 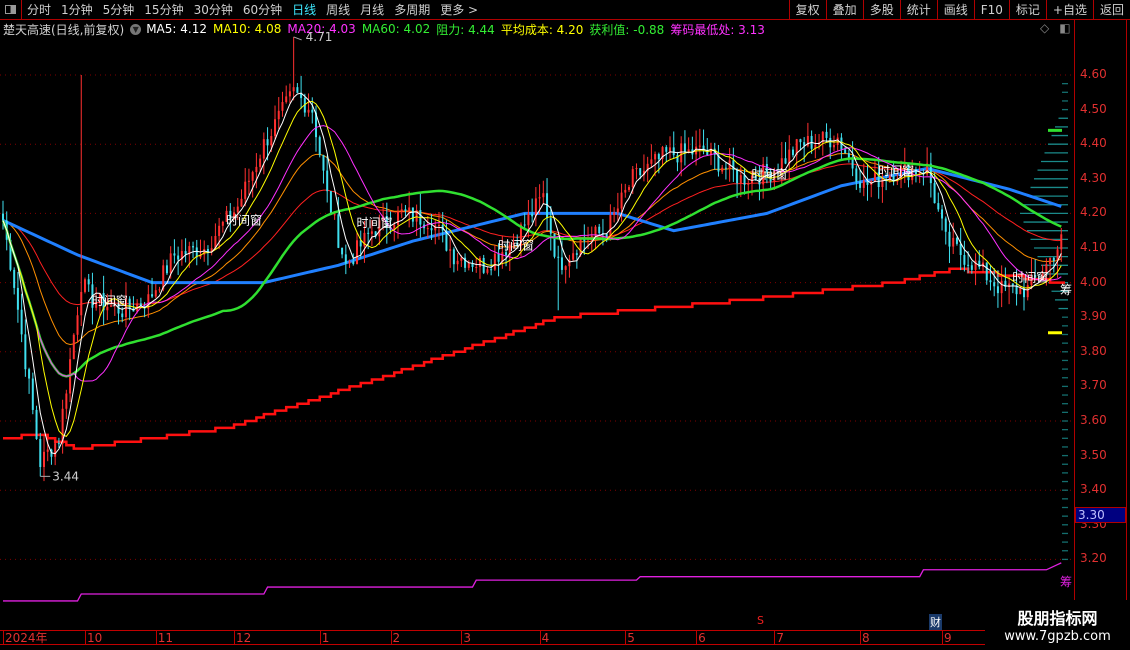 I want to click on price-axis-line, so click(x=1074, y=325).